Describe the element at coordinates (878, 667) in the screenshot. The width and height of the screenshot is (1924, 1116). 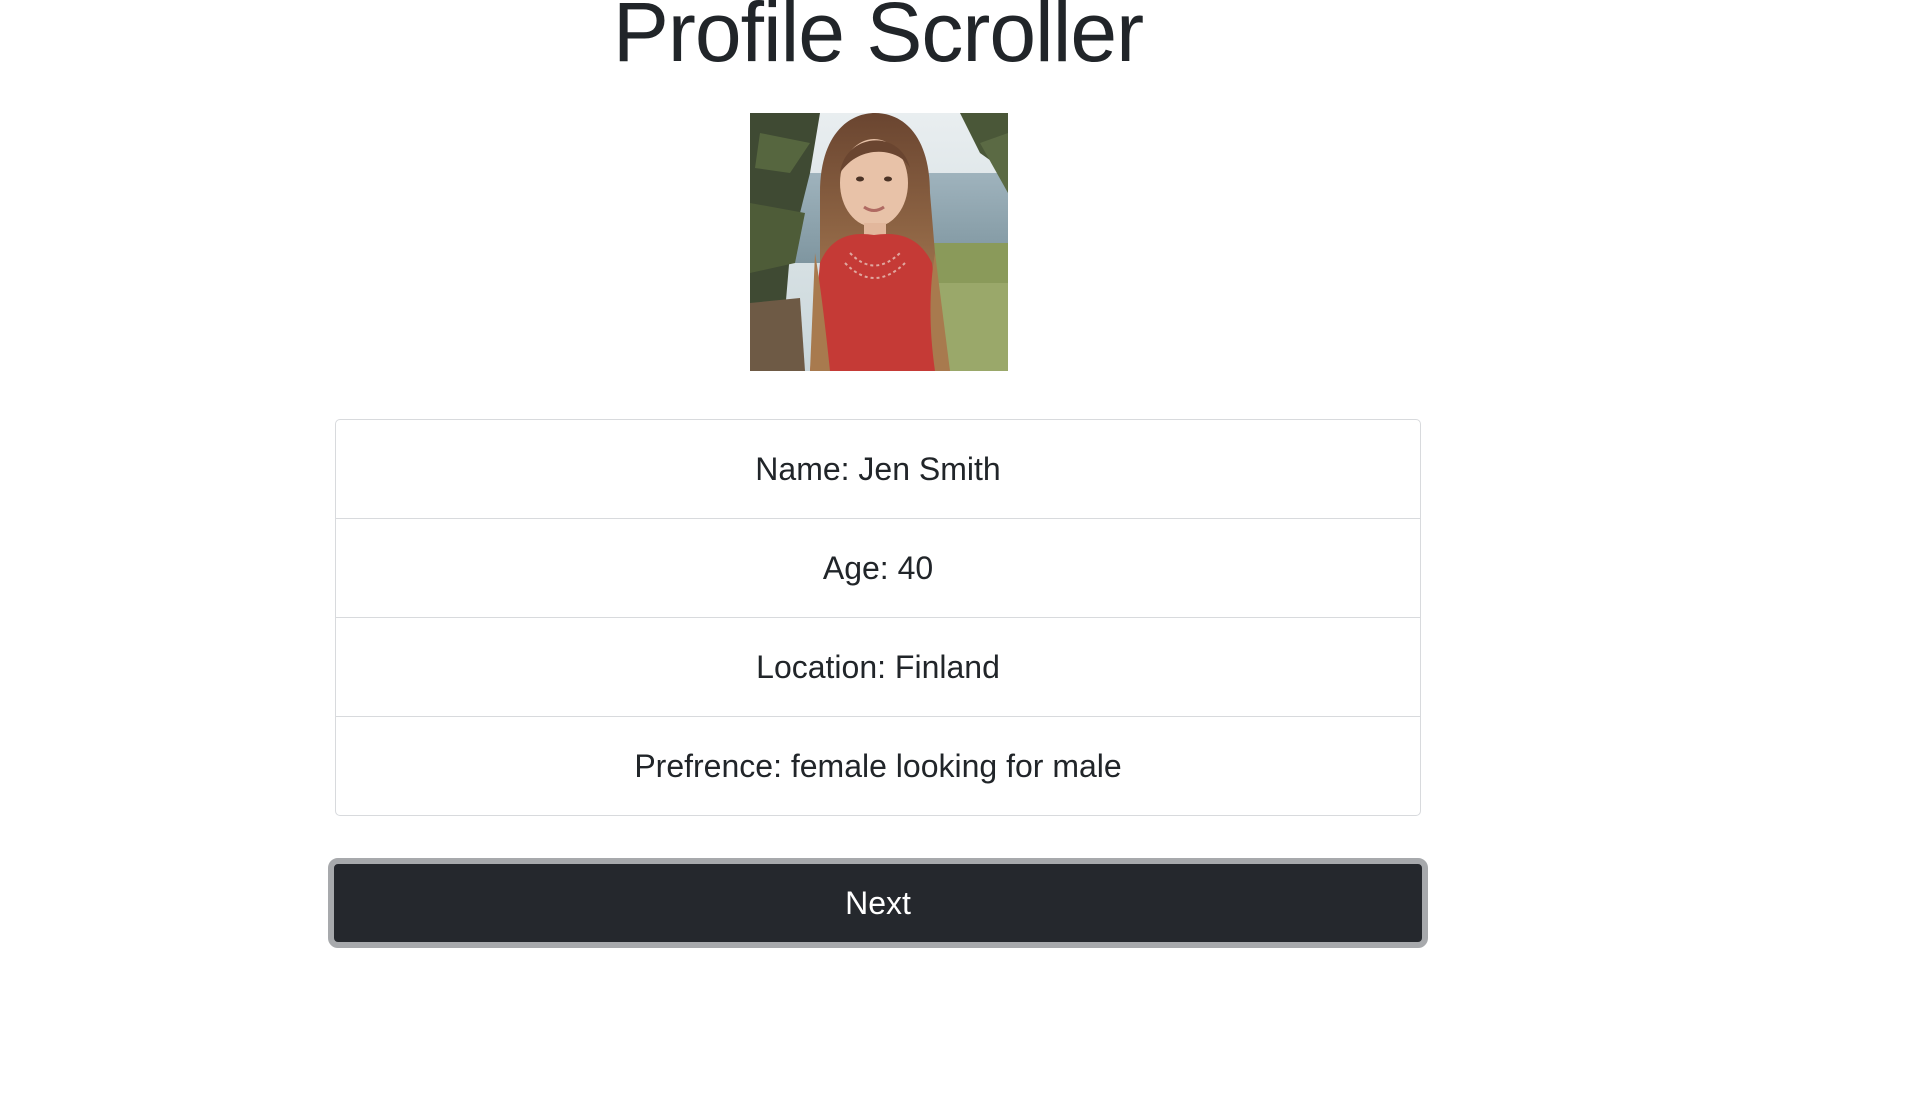
I see `profile-location: Location: Finland` at that location.